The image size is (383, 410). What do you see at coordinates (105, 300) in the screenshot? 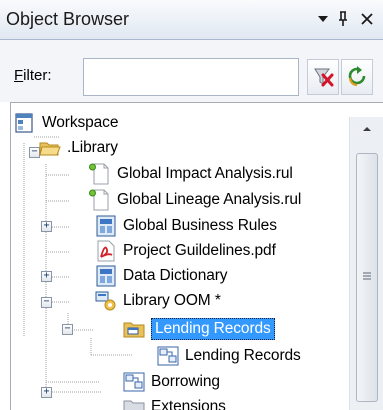
I see `oom-model-icon` at bounding box center [105, 300].